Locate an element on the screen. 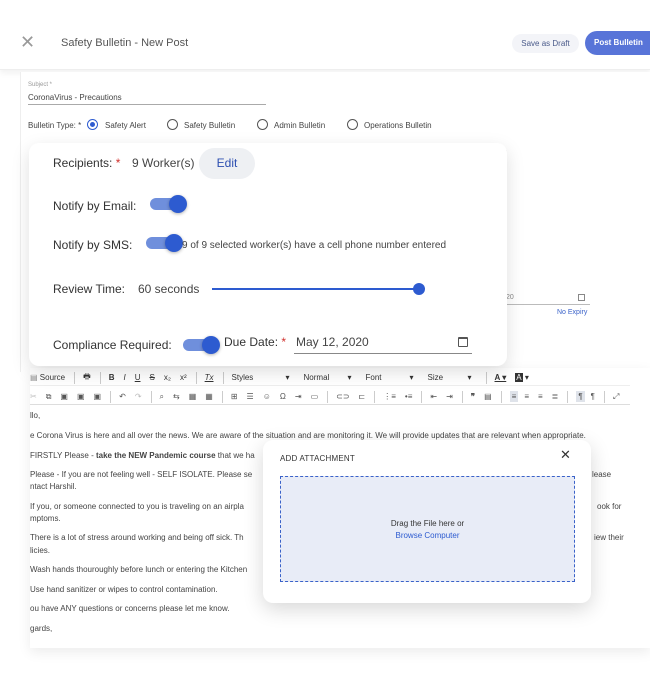 The width and height of the screenshot is (650, 700). save-draft-button: Save as Draft is located at coordinates (545, 43).